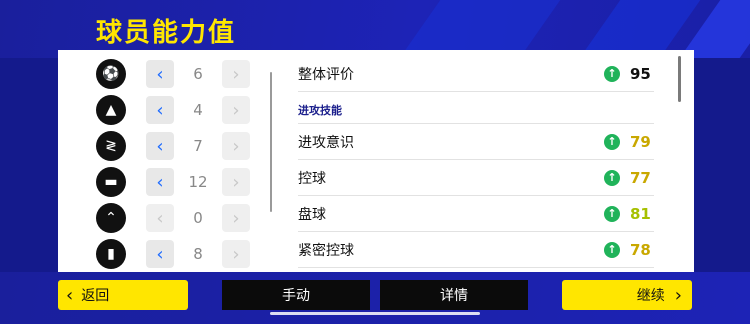 The height and width of the screenshot is (324, 750). I want to click on cone-icon: ▲, so click(111, 110).